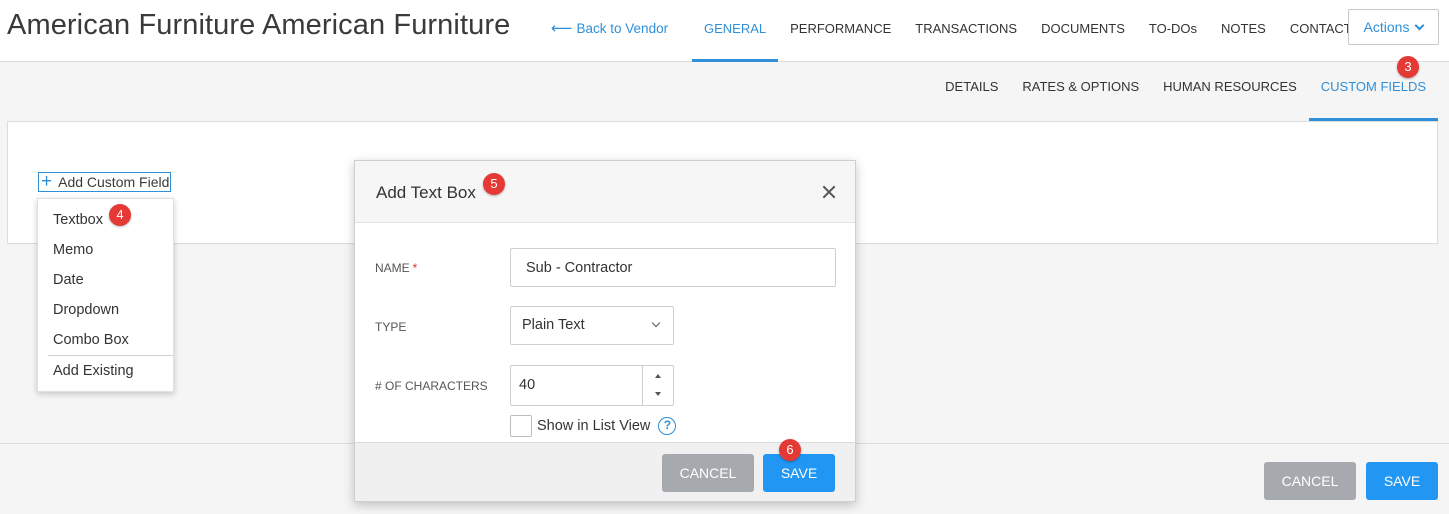  What do you see at coordinates (392, 268) in the screenshot?
I see `name-label-text: NAME` at bounding box center [392, 268].